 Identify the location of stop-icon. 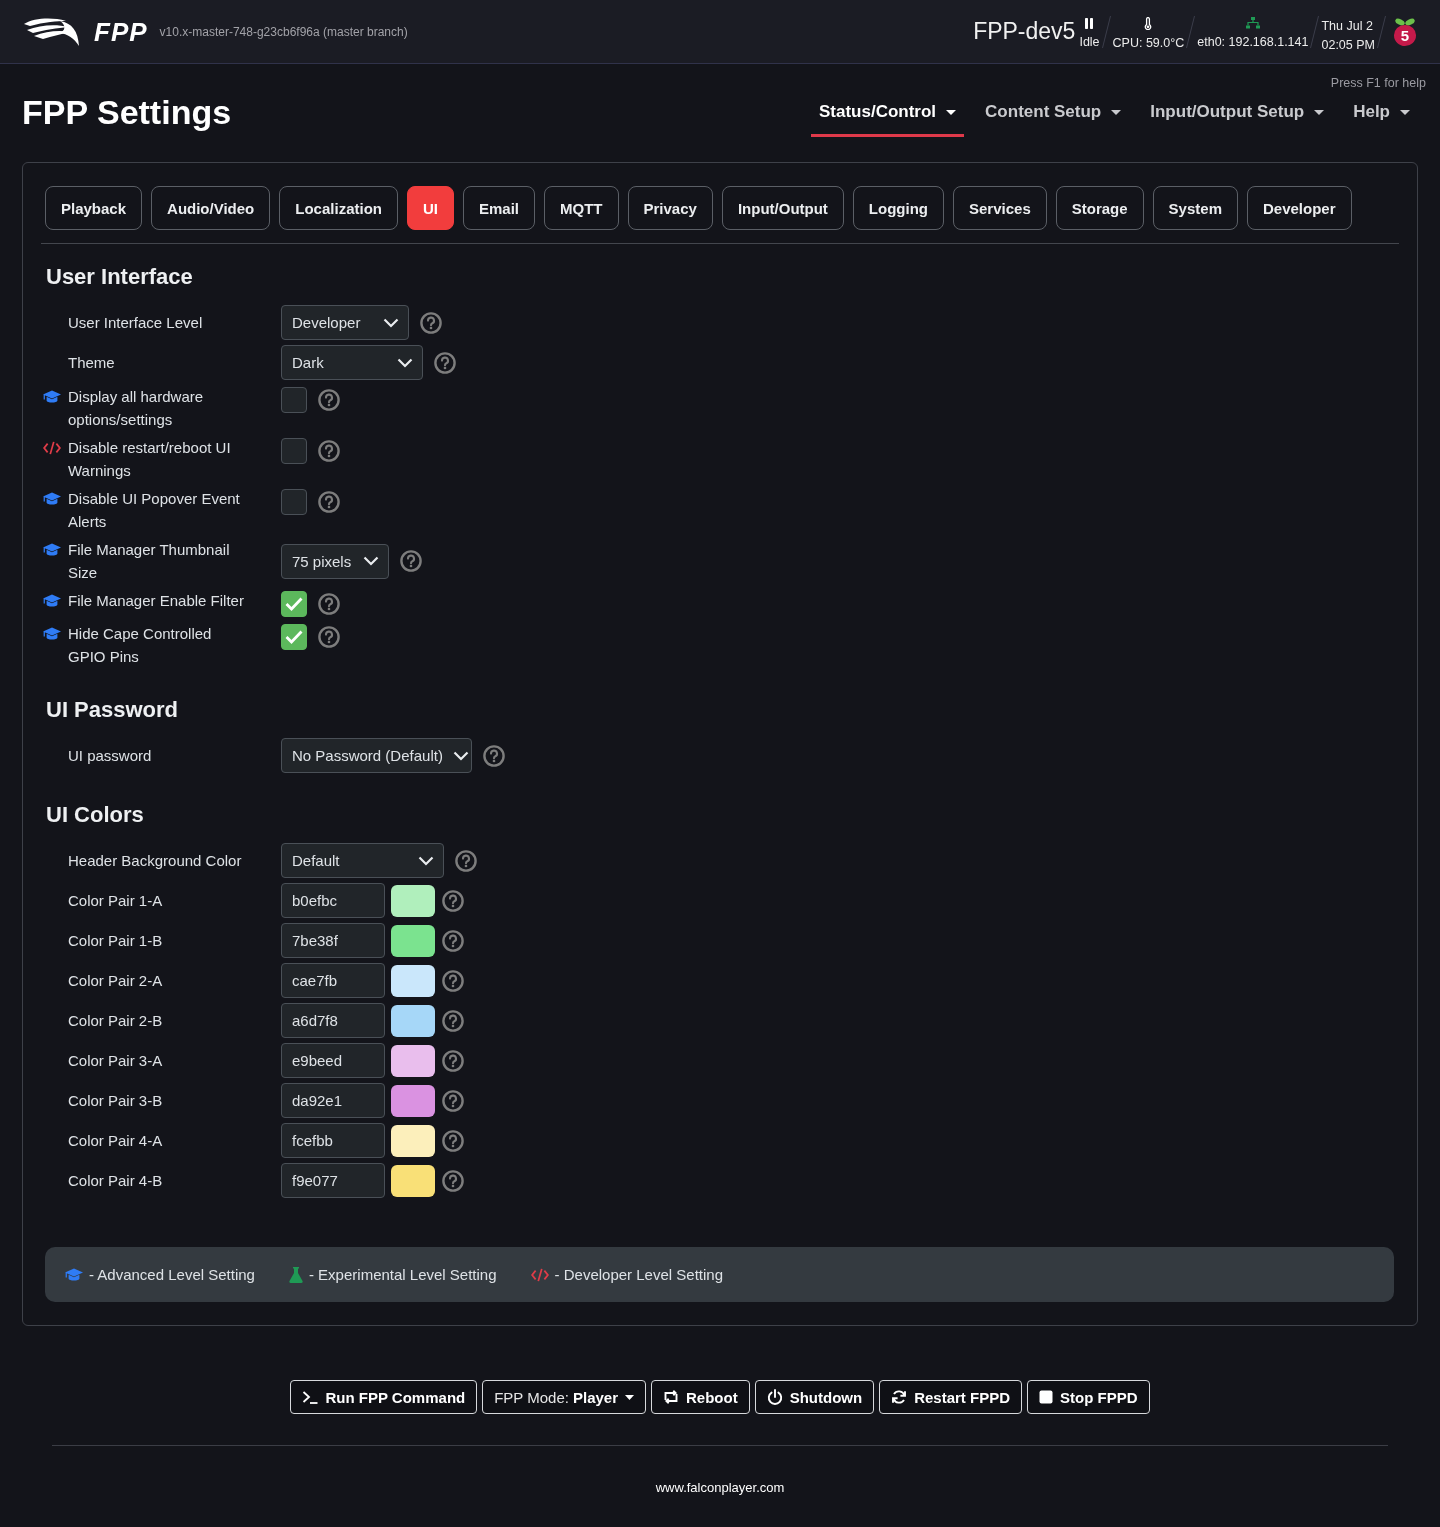
(1046, 1397).